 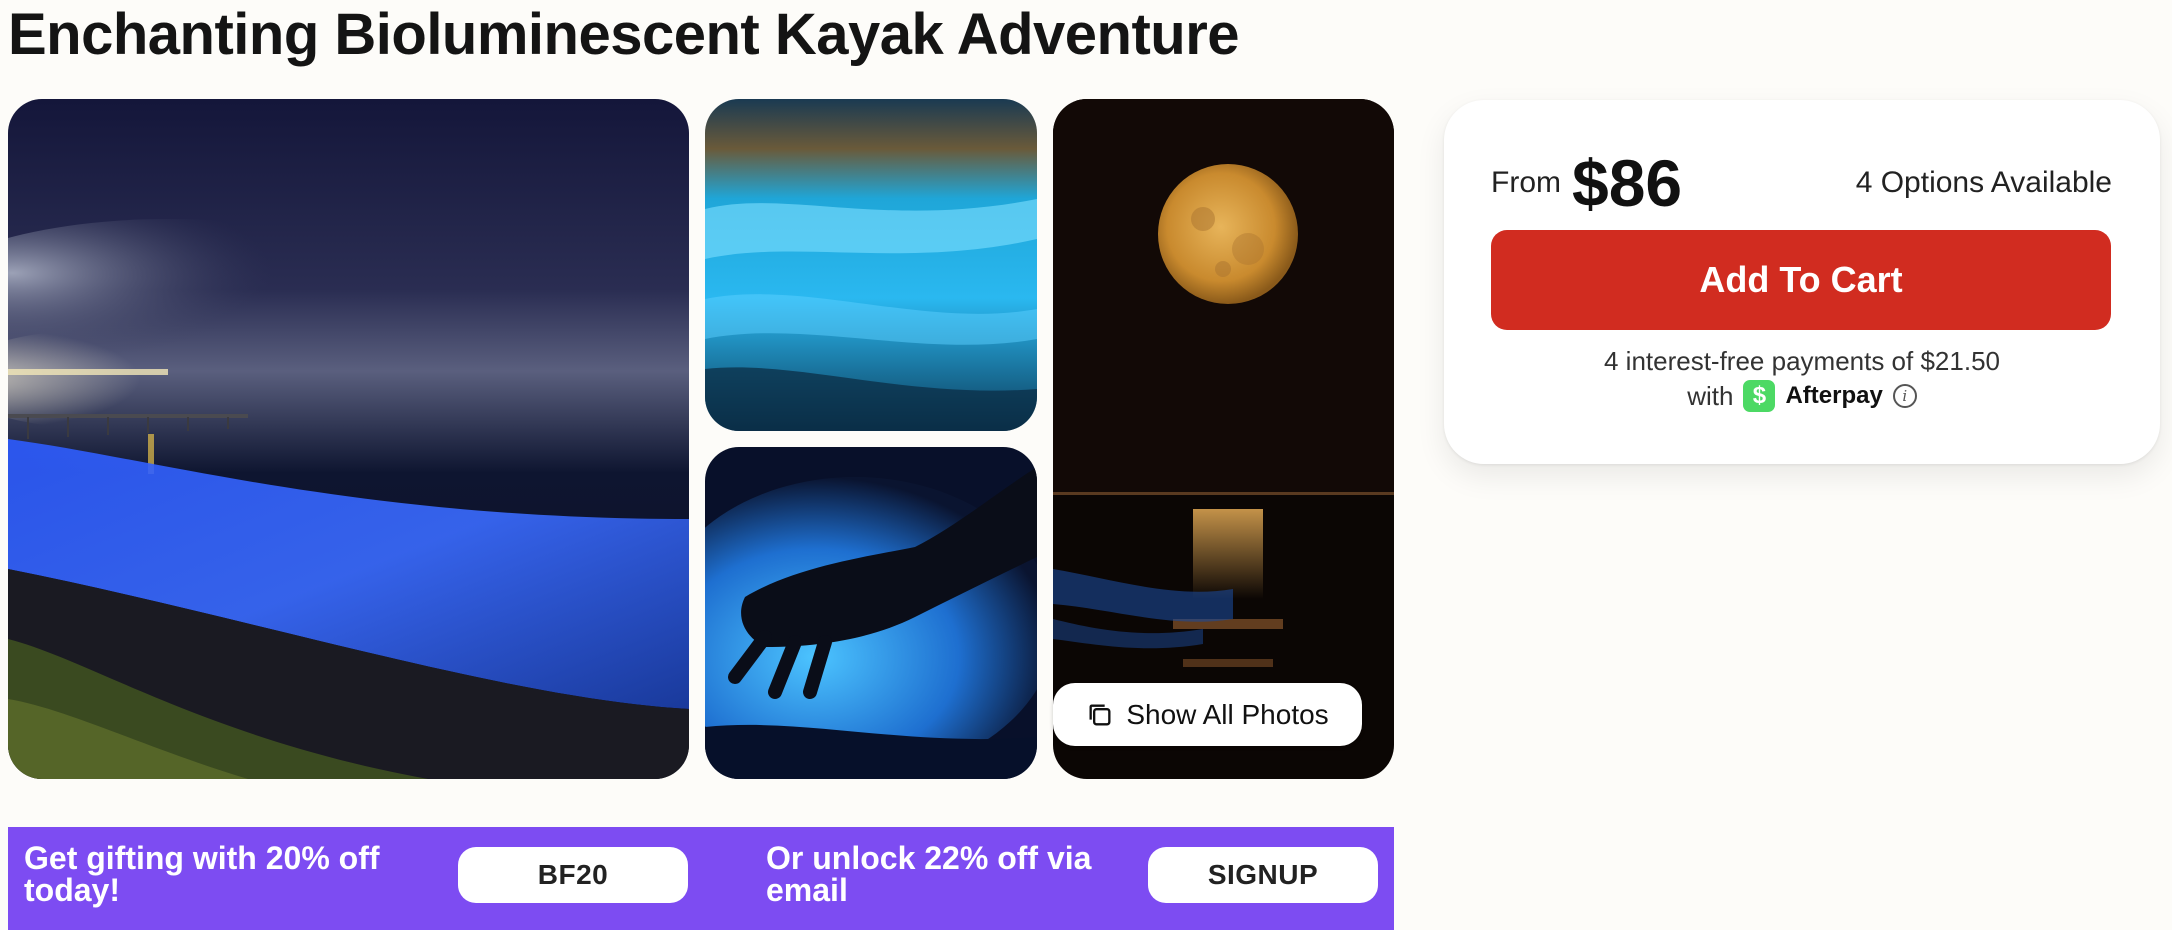 I want to click on options-available: 4 Options Available, so click(x=1984, y=183).